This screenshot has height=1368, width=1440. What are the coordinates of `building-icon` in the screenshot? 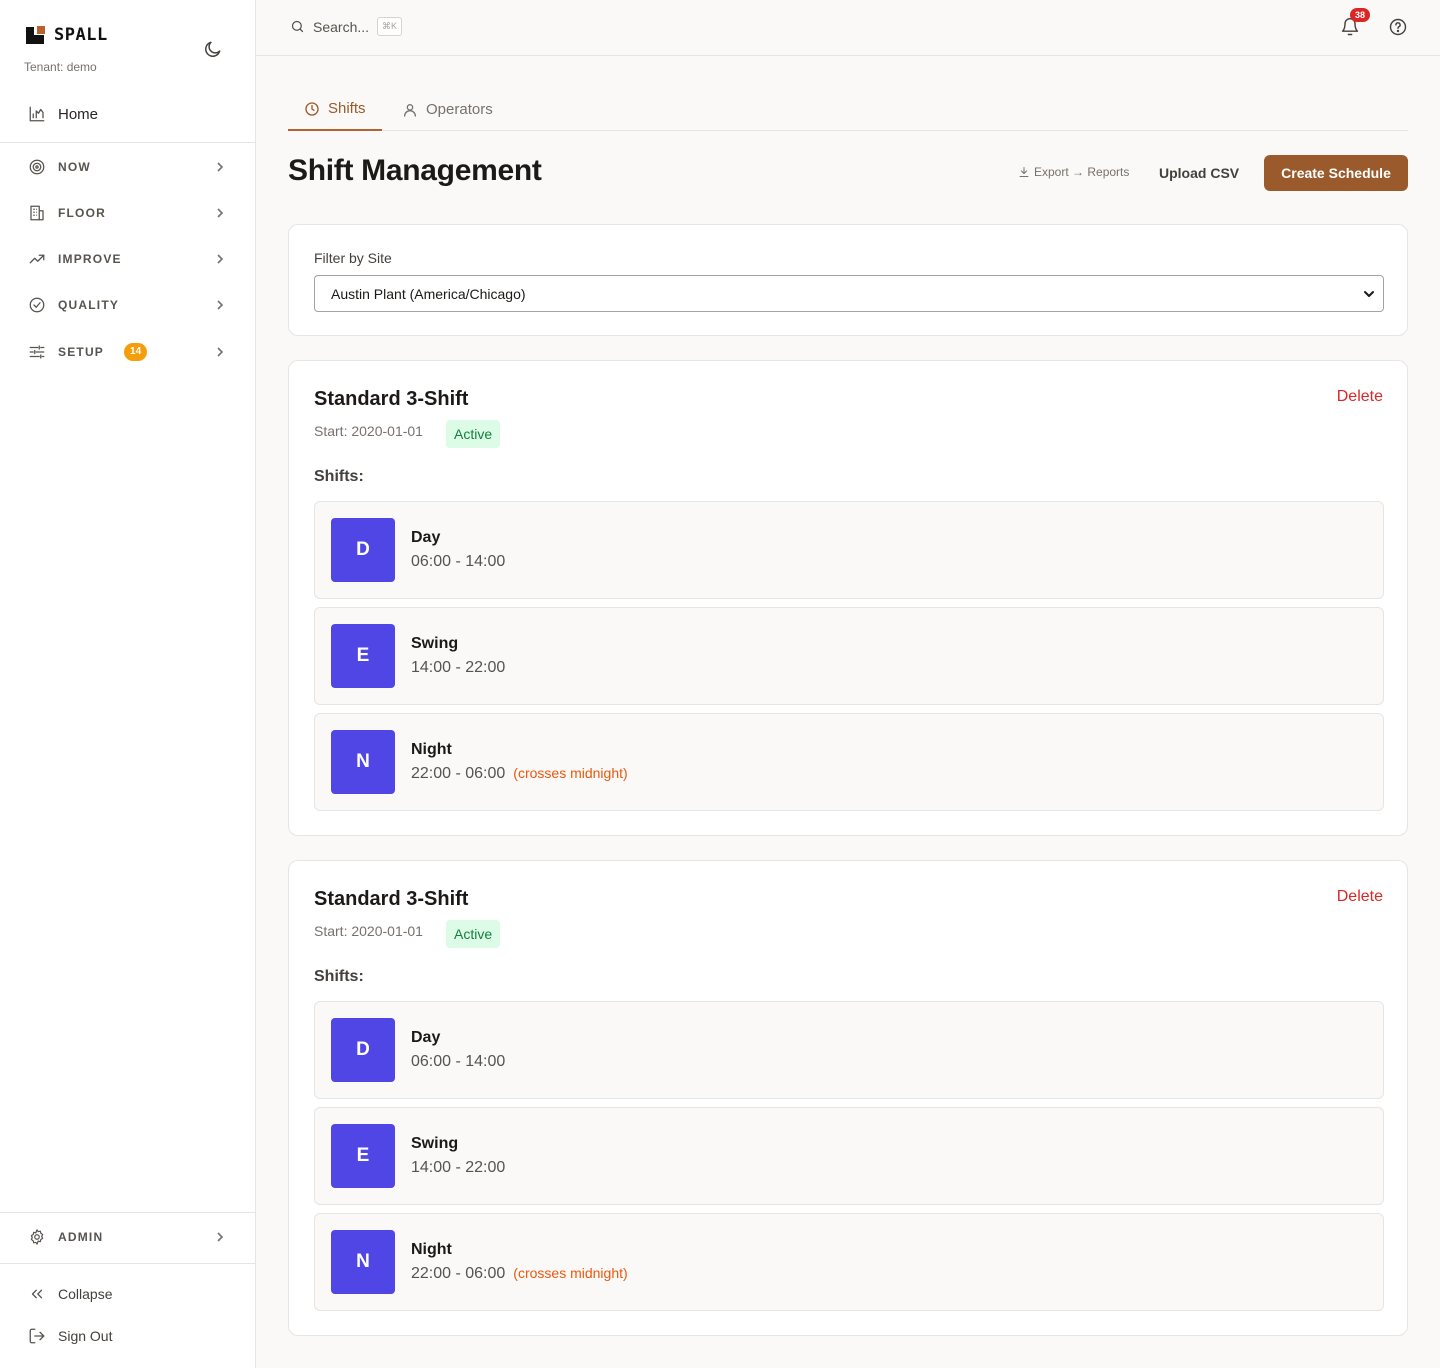 It's located at (37, 213).